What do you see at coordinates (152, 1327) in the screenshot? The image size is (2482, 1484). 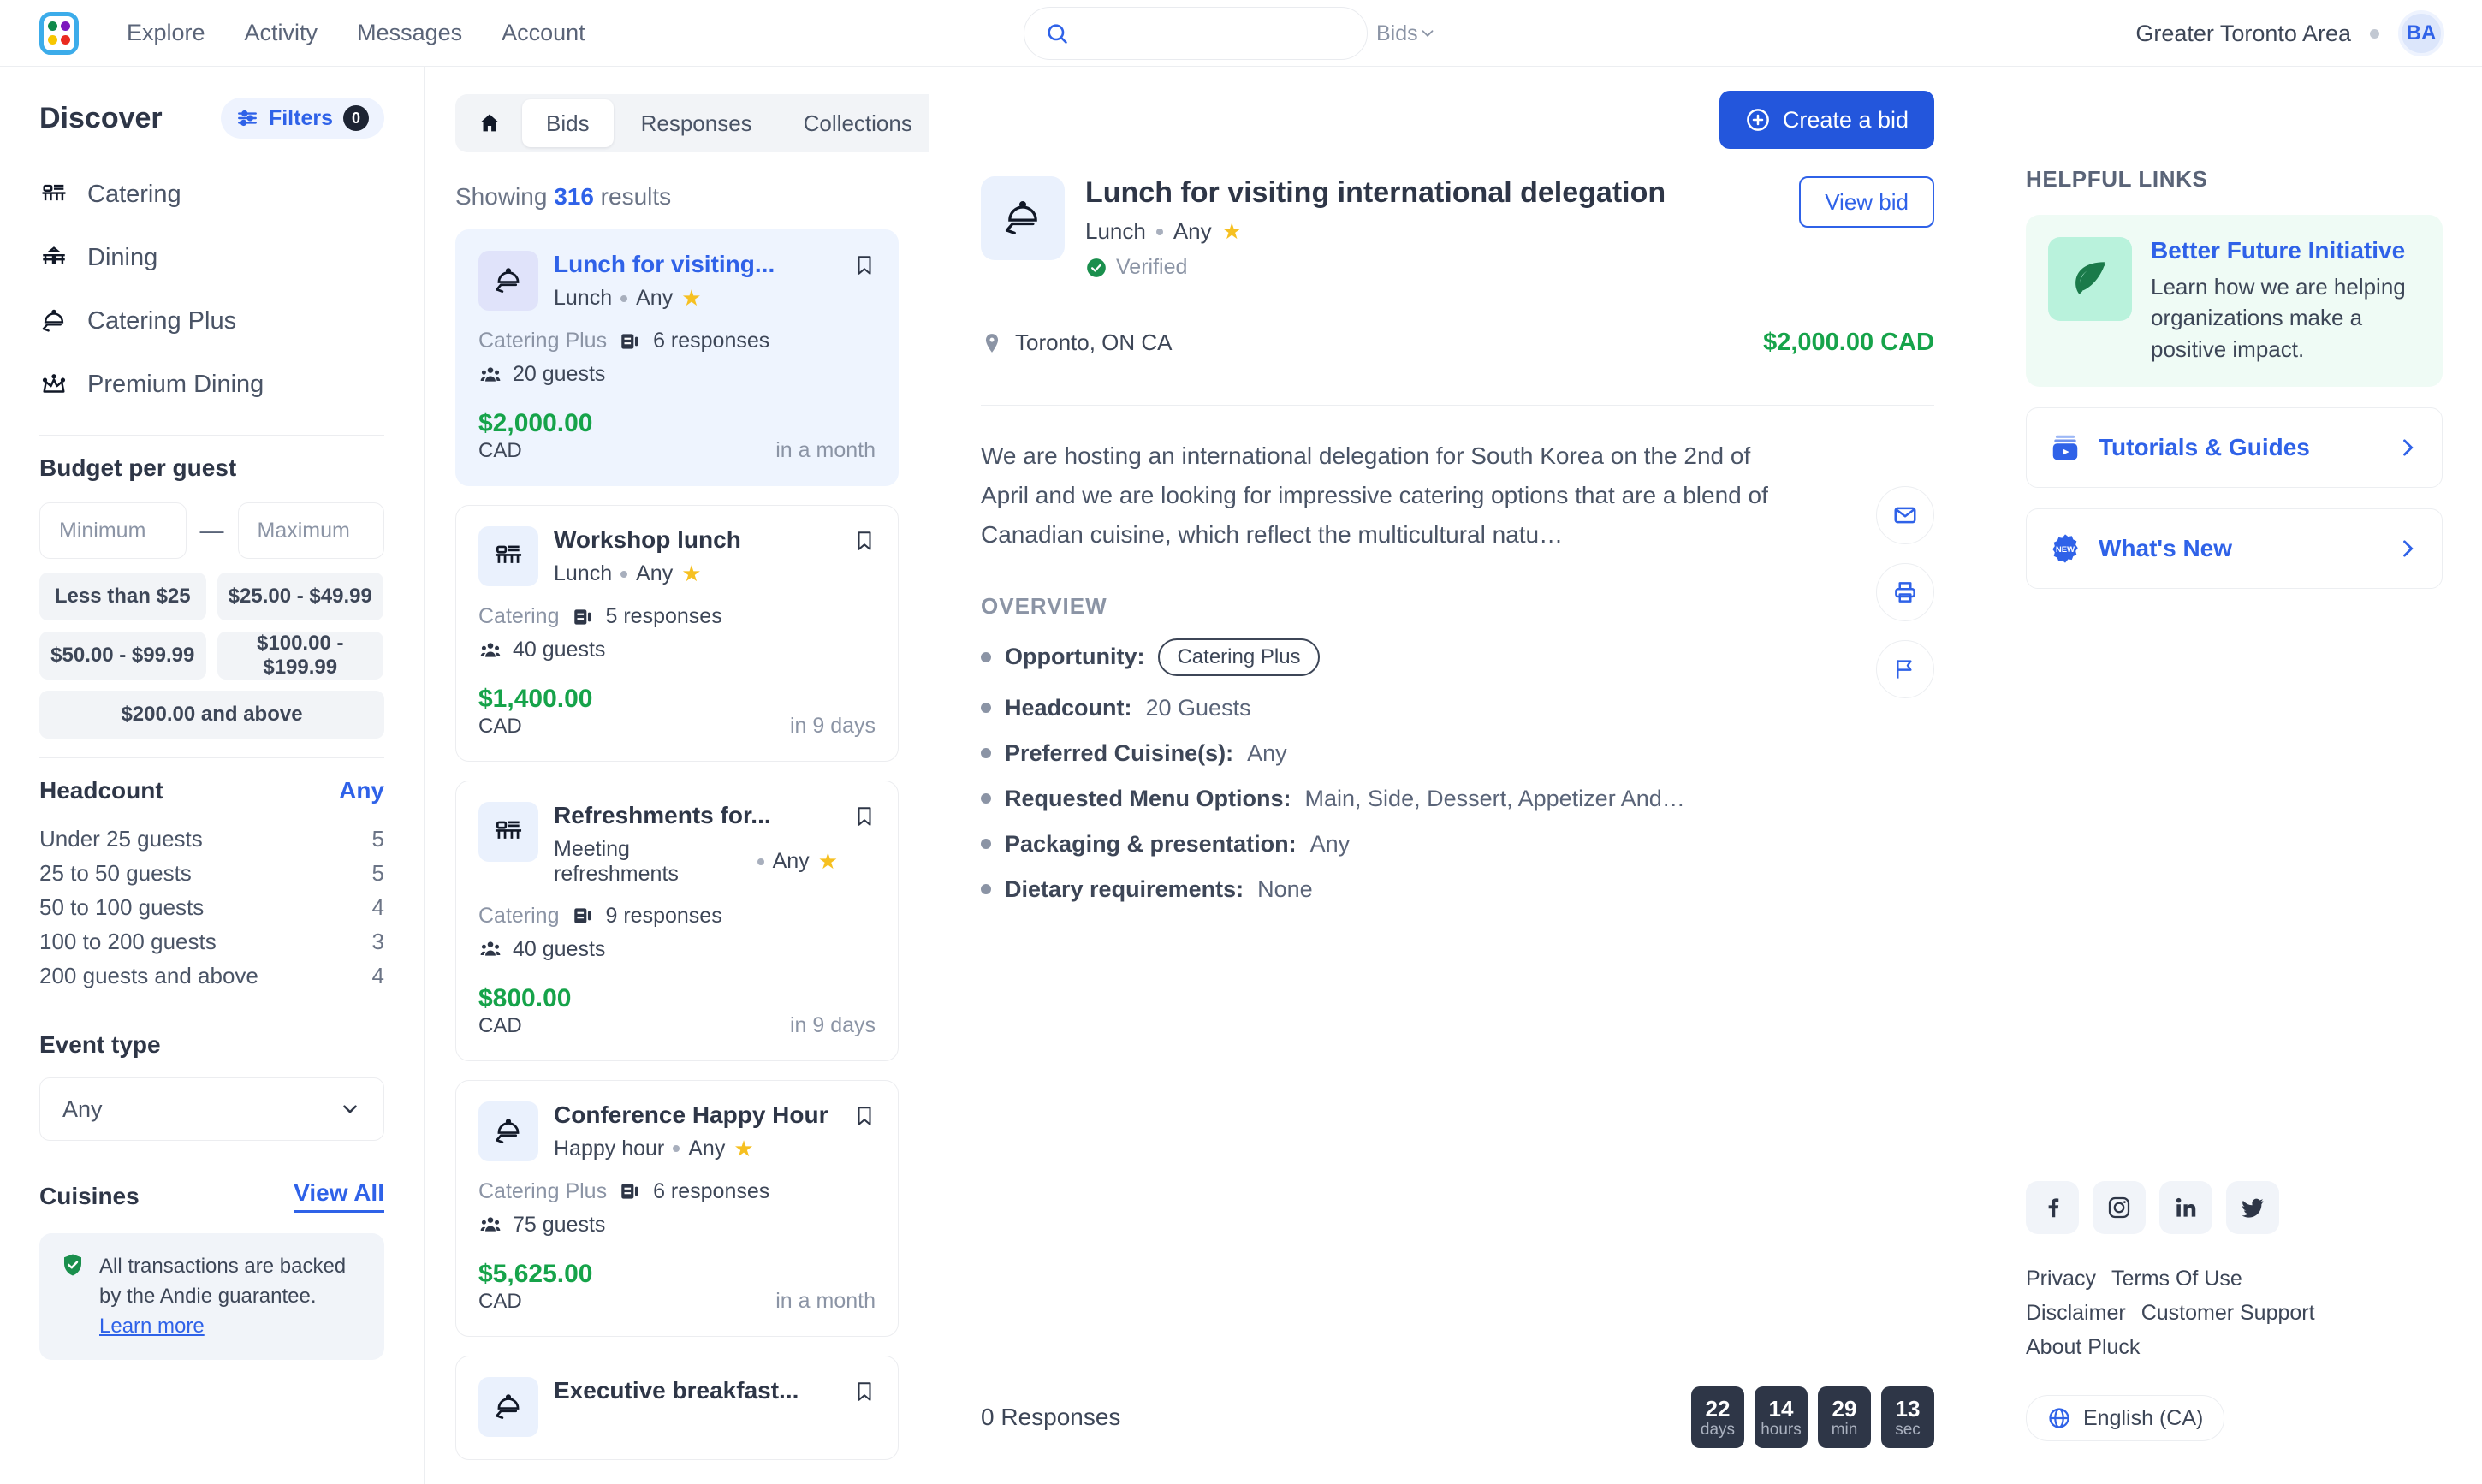 I see `guarantee-learn-more-link: Learn more` at bounding box center [152, 1327].